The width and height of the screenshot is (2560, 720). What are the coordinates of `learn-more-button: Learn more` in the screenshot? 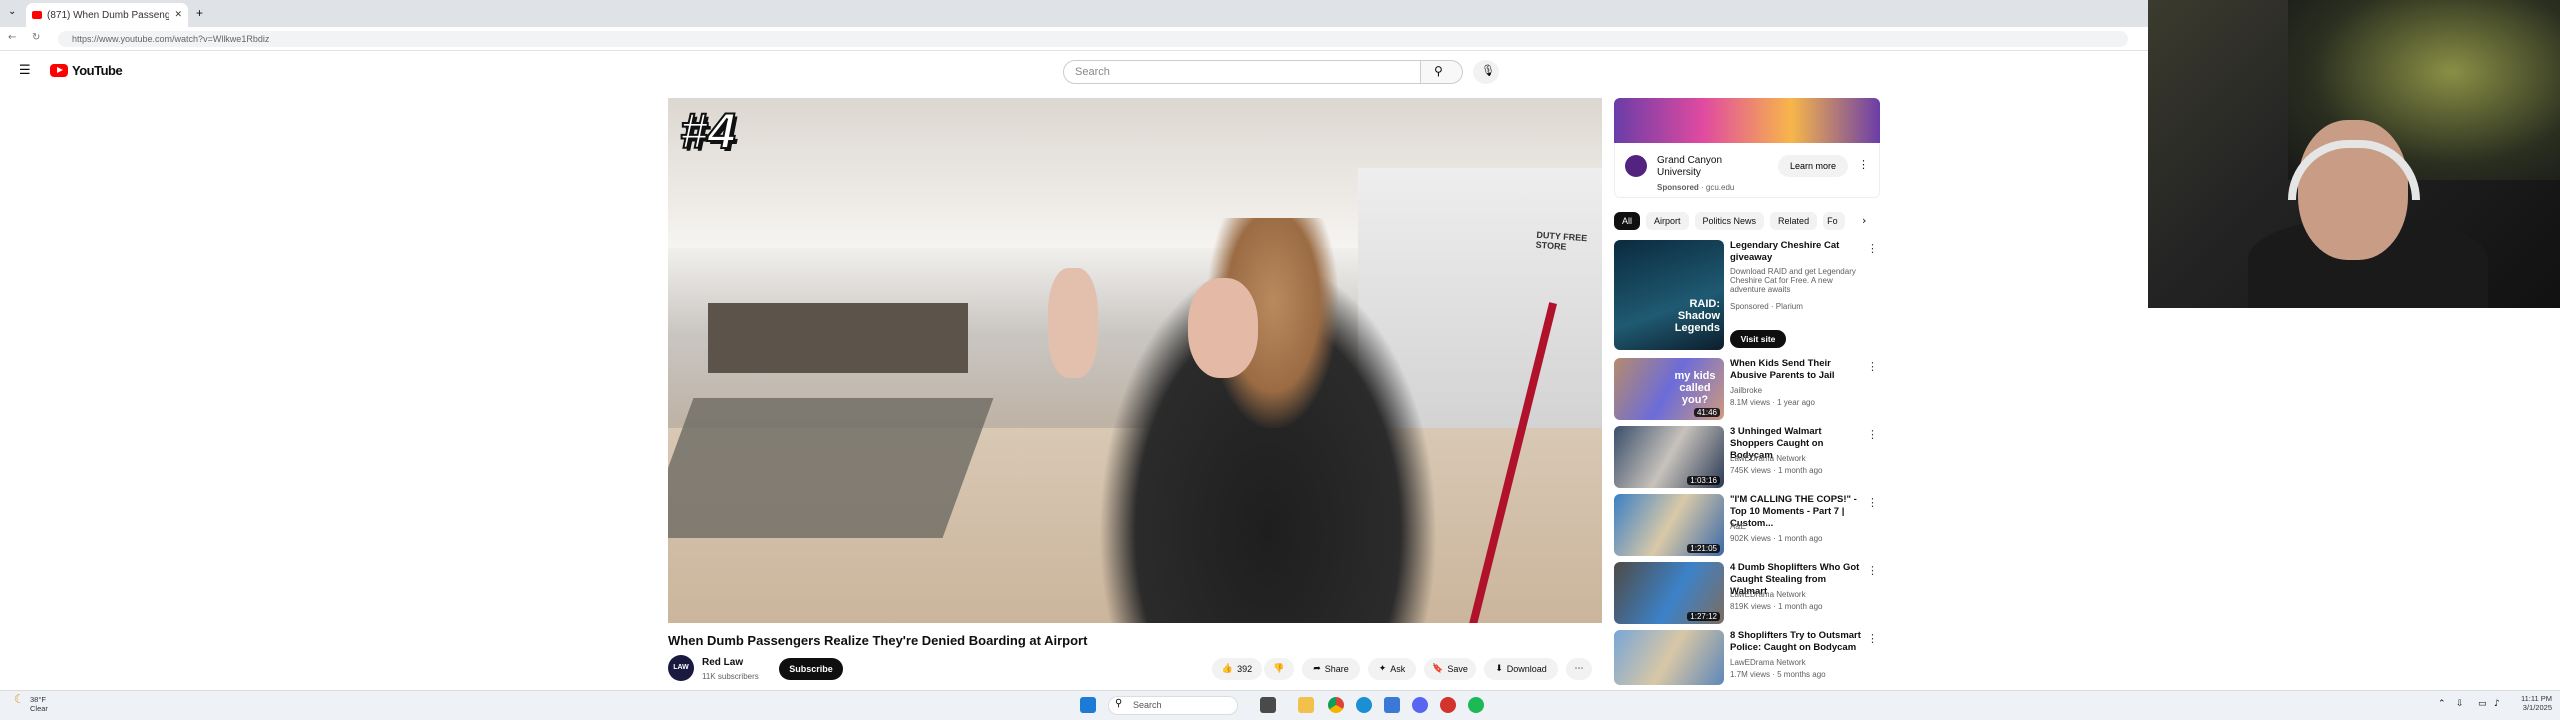 It's located at (1813, 166).